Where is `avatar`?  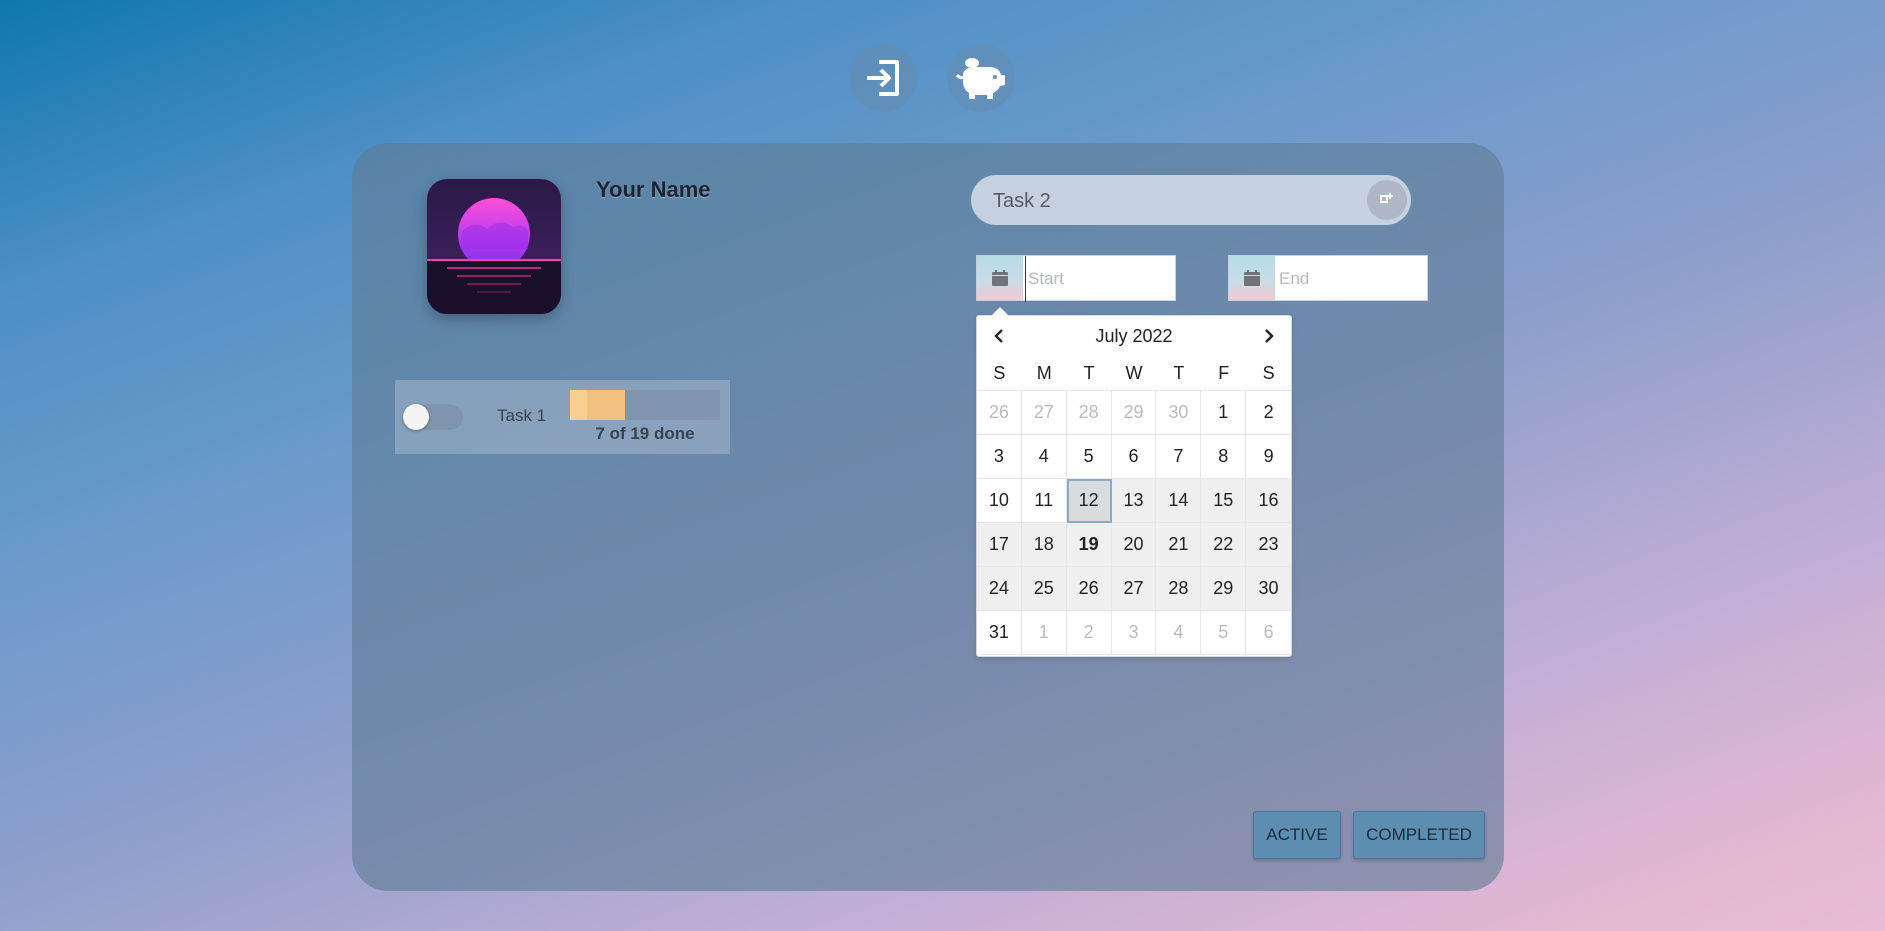 avatar is located at coordinates (494, 246).